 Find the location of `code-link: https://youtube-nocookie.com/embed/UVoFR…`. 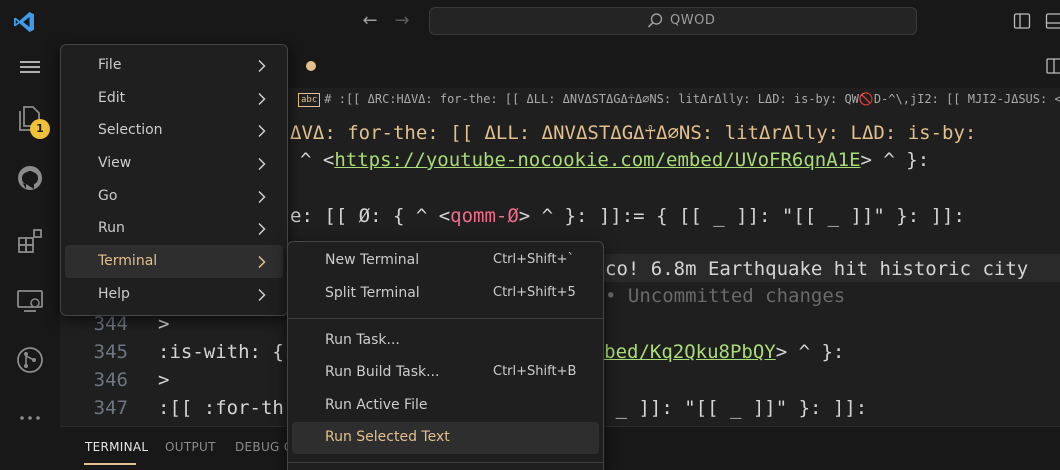

code-link: https://youtube-nocookie.com/embed/UVoFR… is located at coordinates (597, 160).